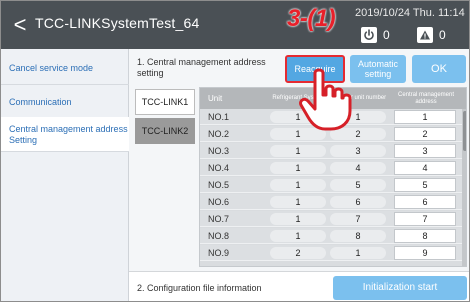 The height and width of the screenshot is (302, 470). What do you see at coordinates (425, 168) in the screenshot?
I see `address-input: 4` at bounding box center [425, 168].